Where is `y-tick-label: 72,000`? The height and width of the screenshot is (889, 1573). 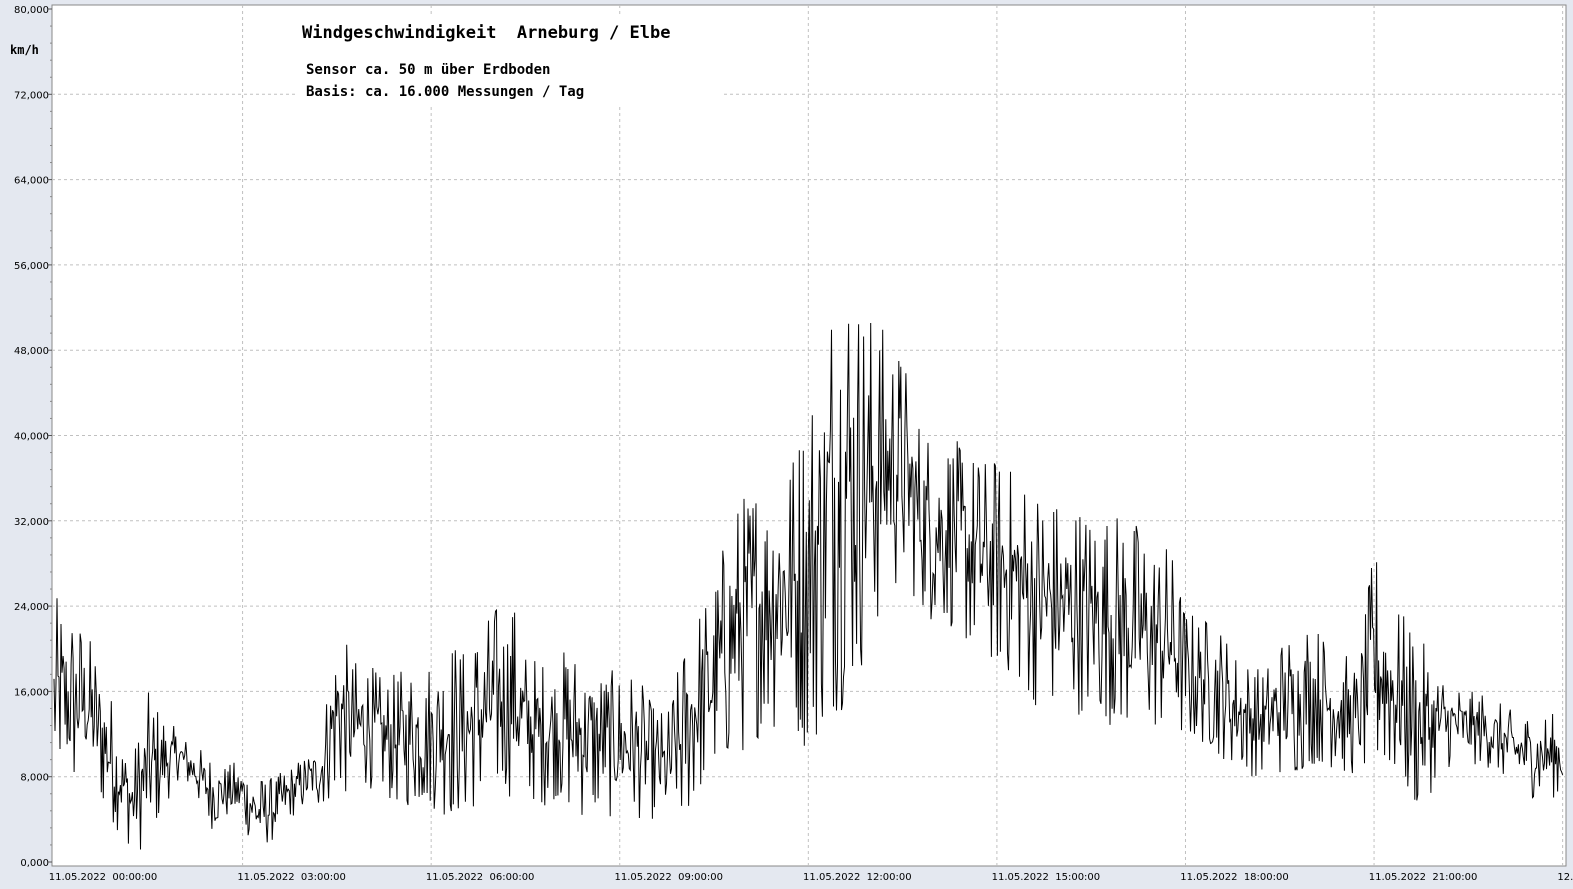 y-tick-label: 72,000 is located at coordinates (31, 95).